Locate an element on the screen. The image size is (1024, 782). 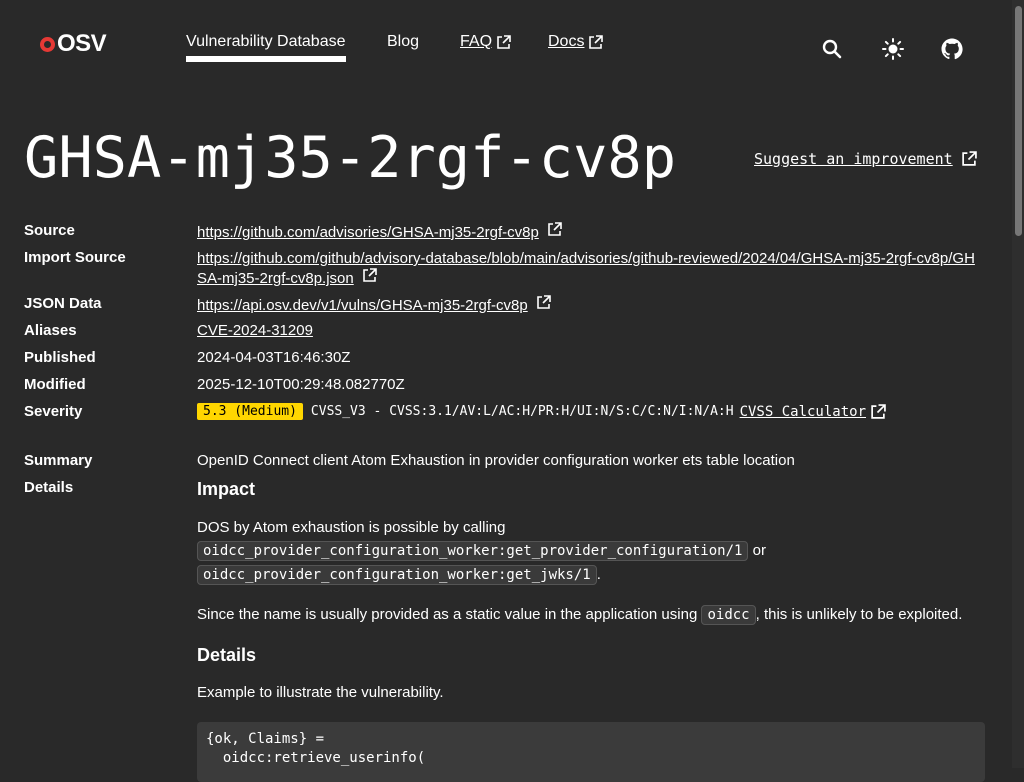
nav-faq: FAQ is located at coordinates (485, 42).